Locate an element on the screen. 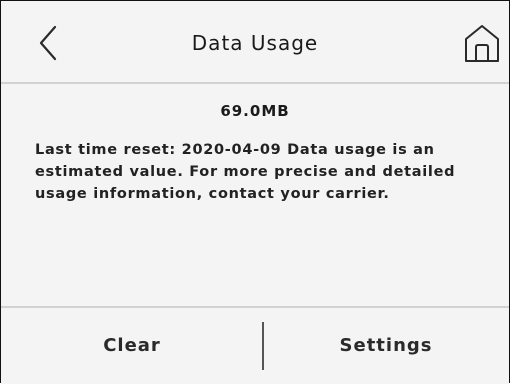 The width and height of the screenshot is (510, 384). page-title: Data Usage is located at coordinates (255, 43).